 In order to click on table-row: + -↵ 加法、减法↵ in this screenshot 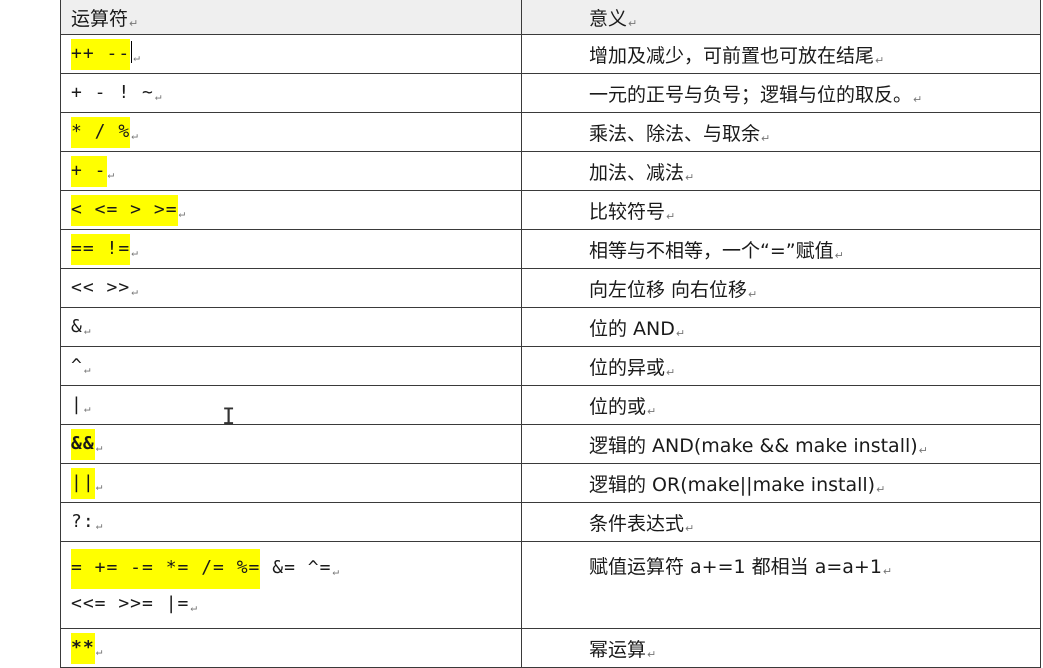, I will do `click(550, 171)`.